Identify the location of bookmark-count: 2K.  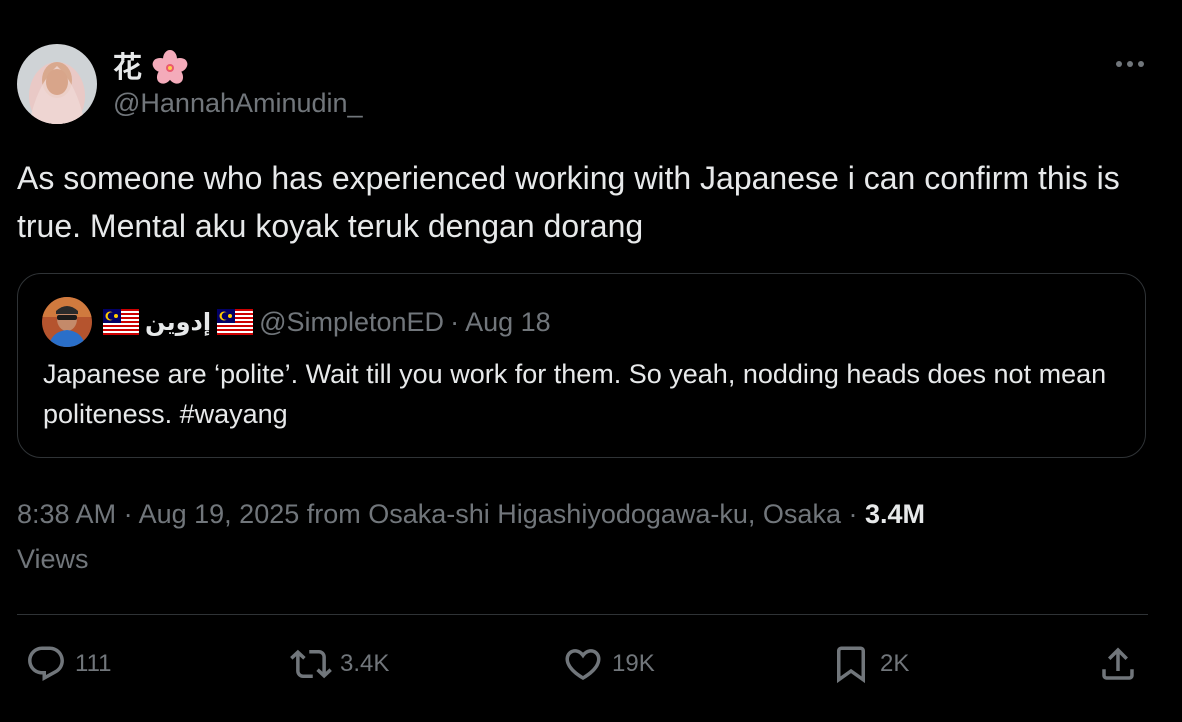
(895, 663).